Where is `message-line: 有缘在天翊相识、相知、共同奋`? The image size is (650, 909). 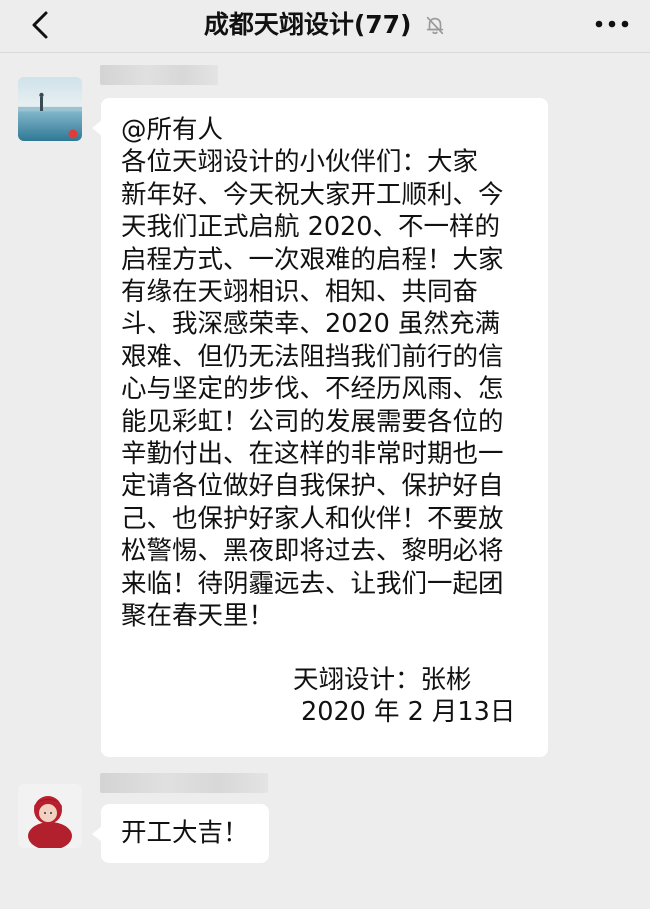 message-line: 有缘在天翊相识、相知、共同奋 is located at coordinates (300, 292).